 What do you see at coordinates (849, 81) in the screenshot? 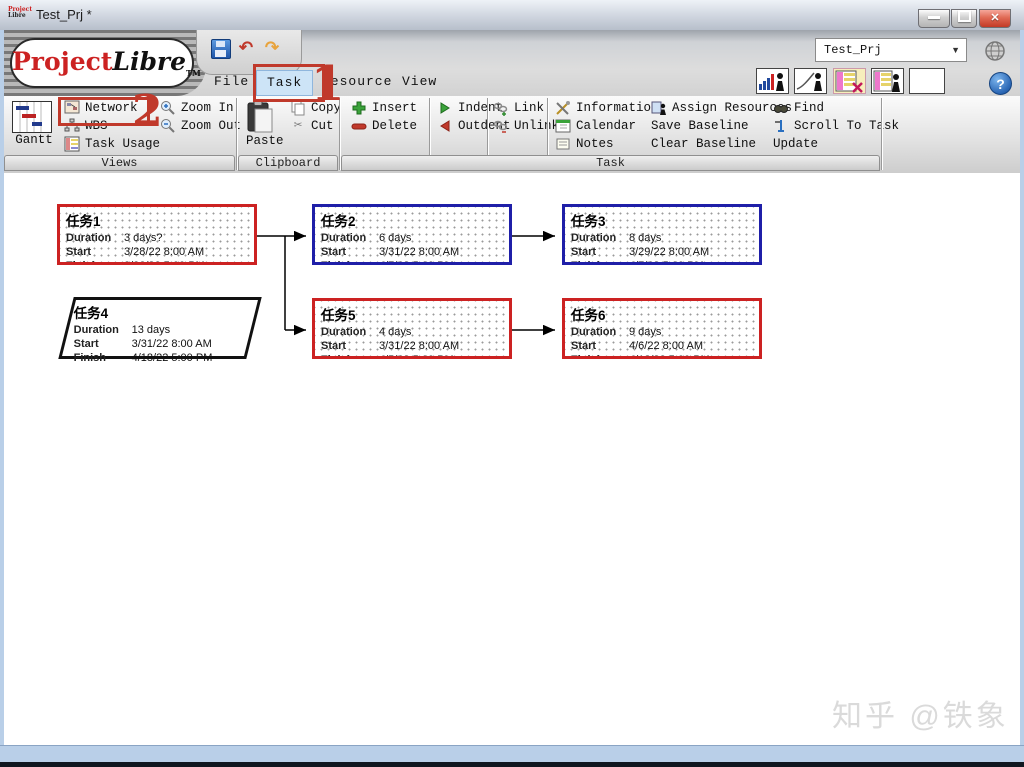
I see `table-close-view-button` at bounding box center [849, 81].